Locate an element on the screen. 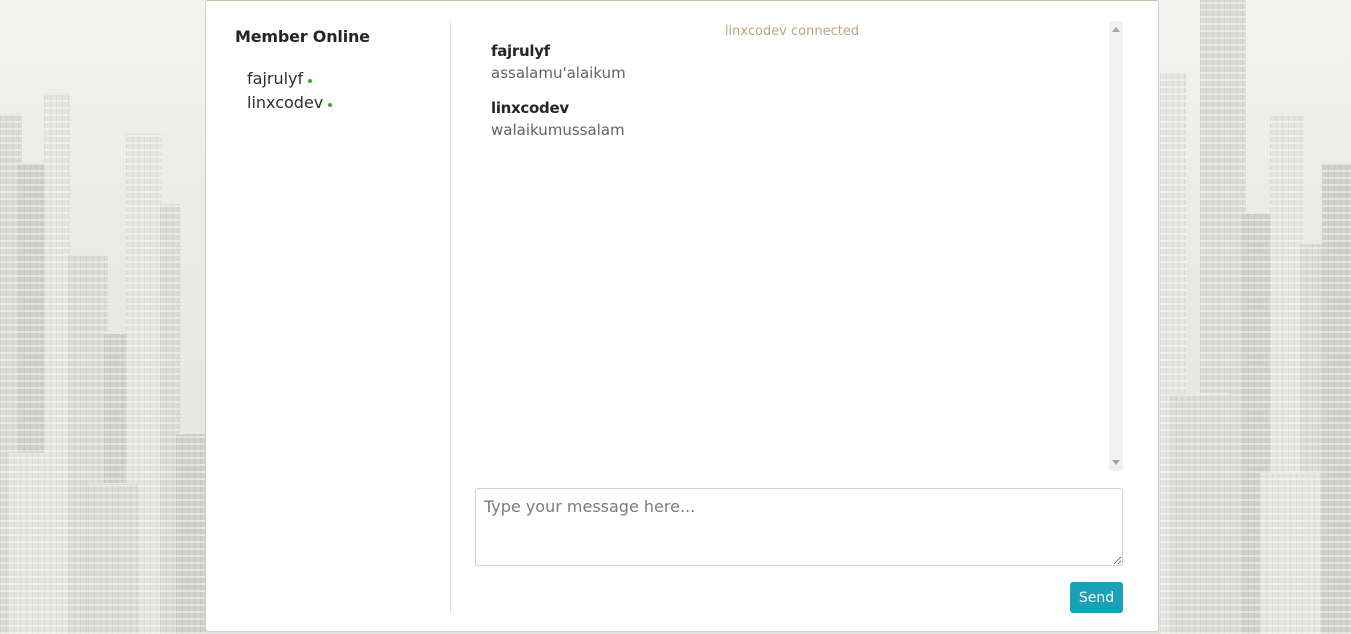 This screenshot has height=634, width=1351. member-item: linxcodev is located at coordinates (290, 103).